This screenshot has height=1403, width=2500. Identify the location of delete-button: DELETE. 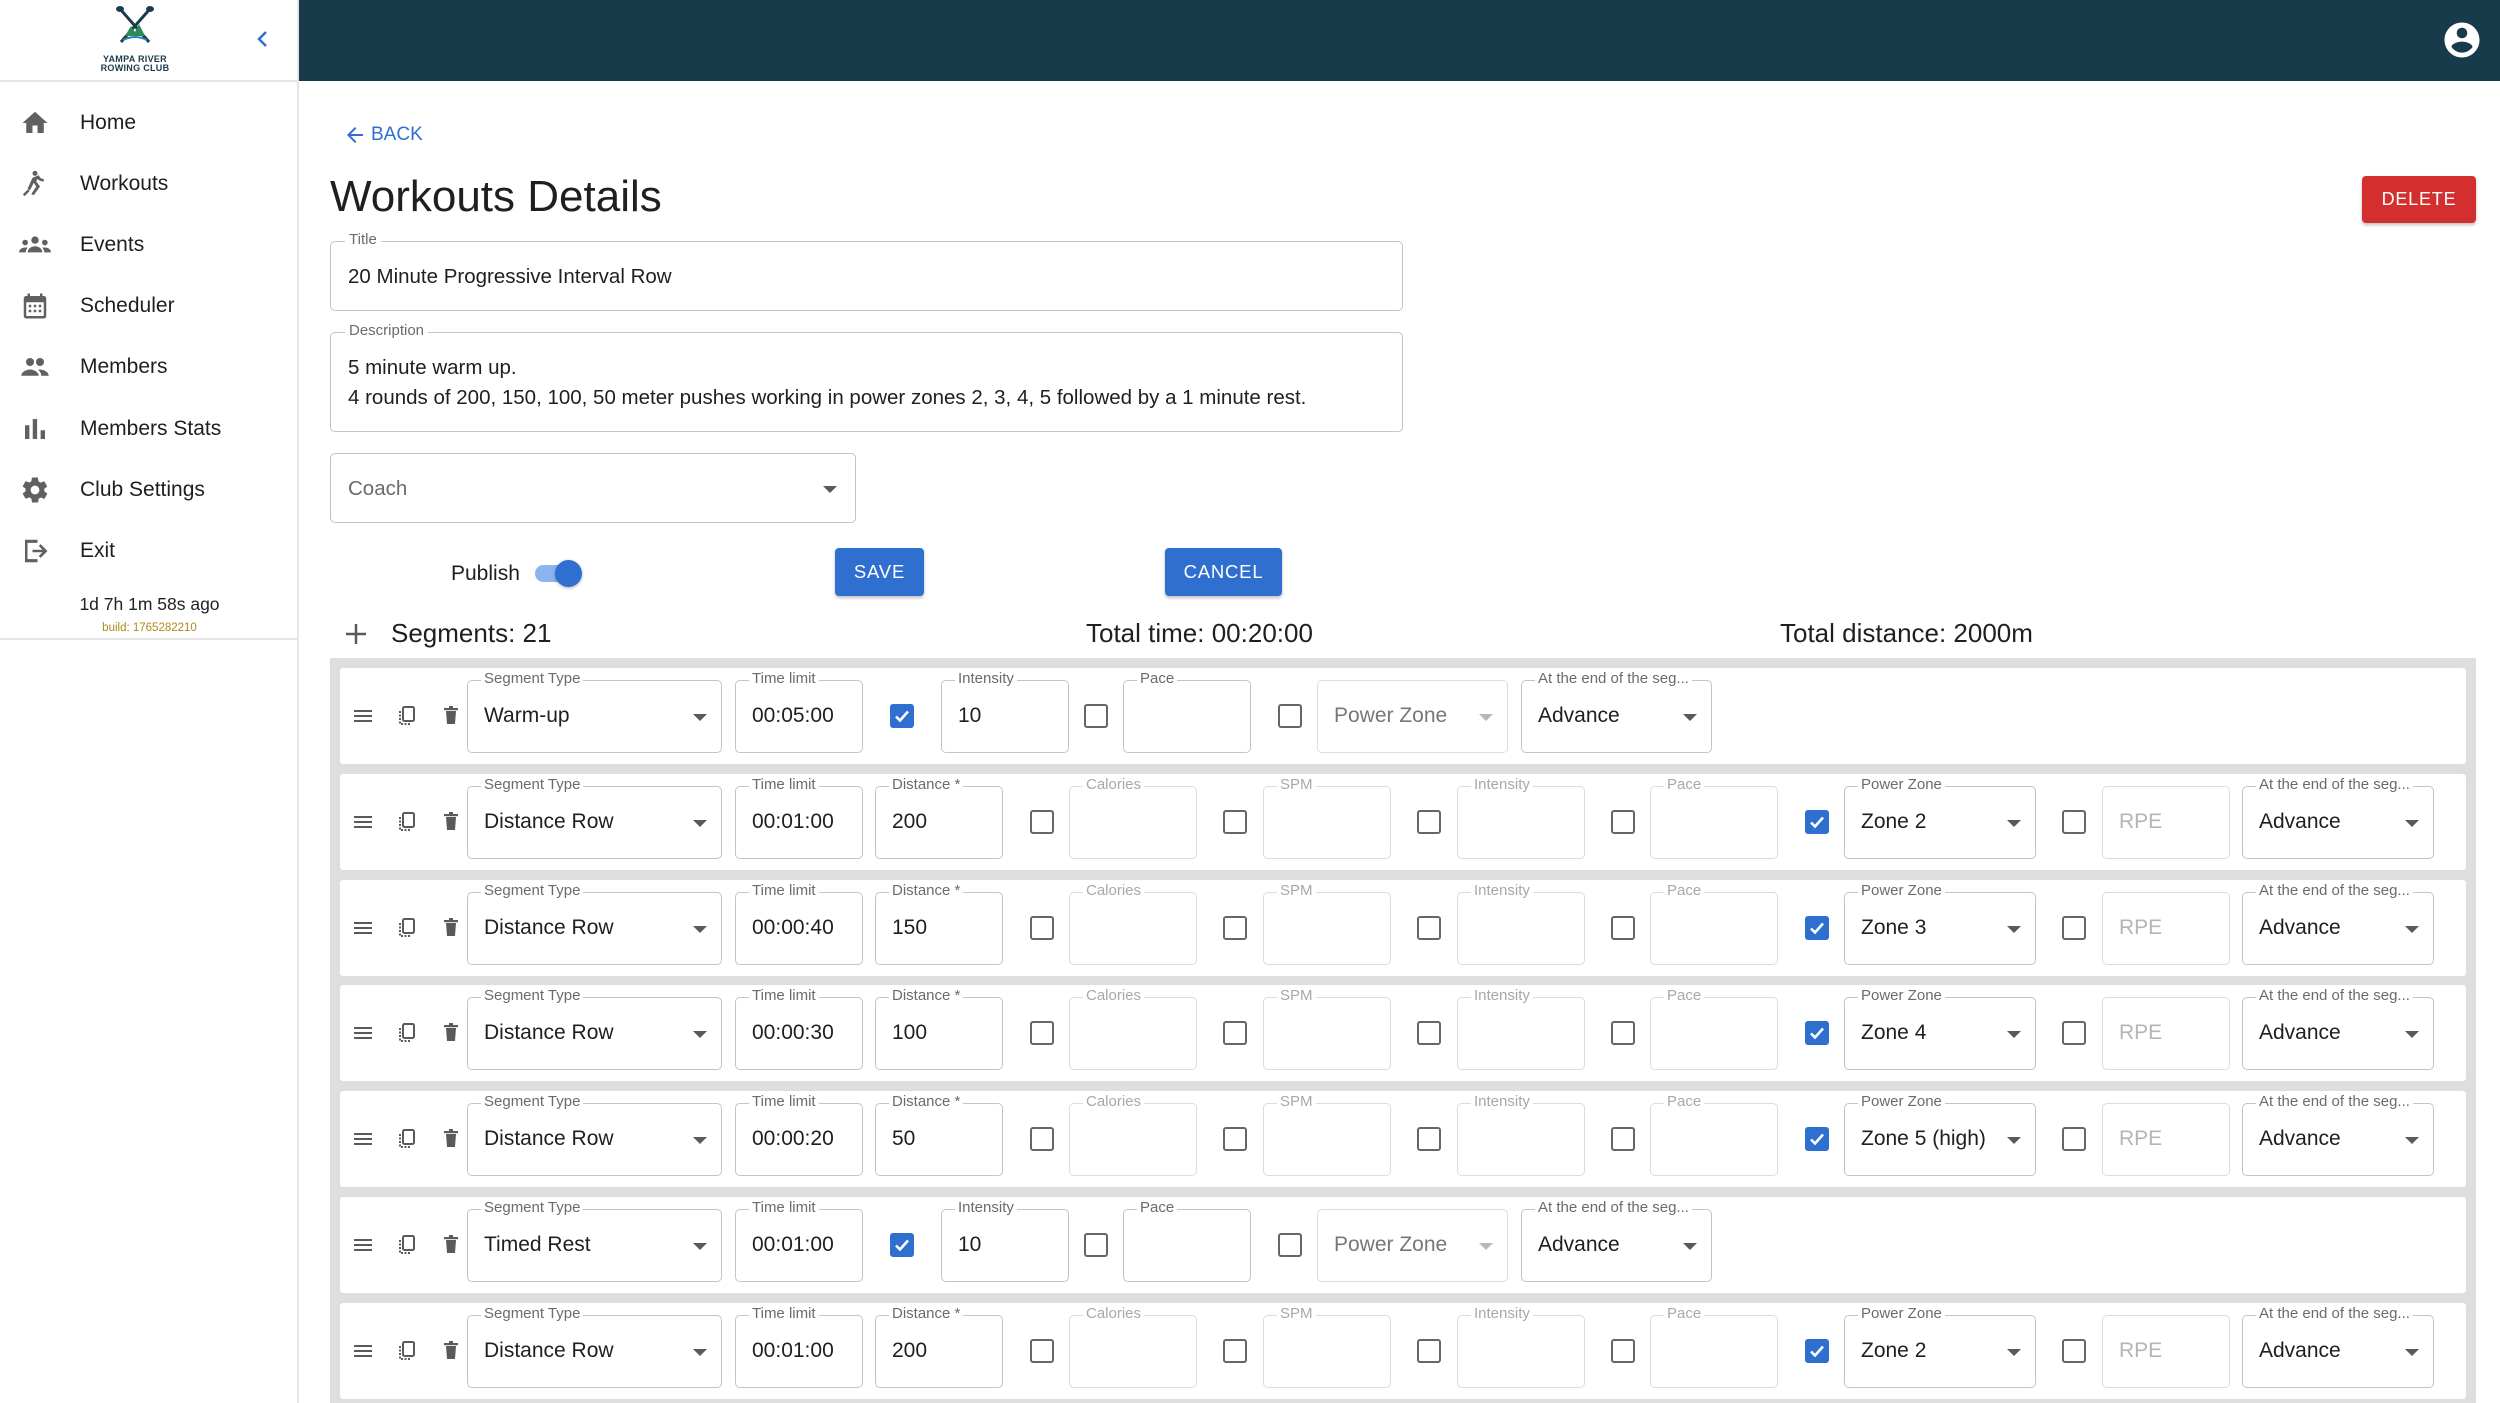
(2419, 199).